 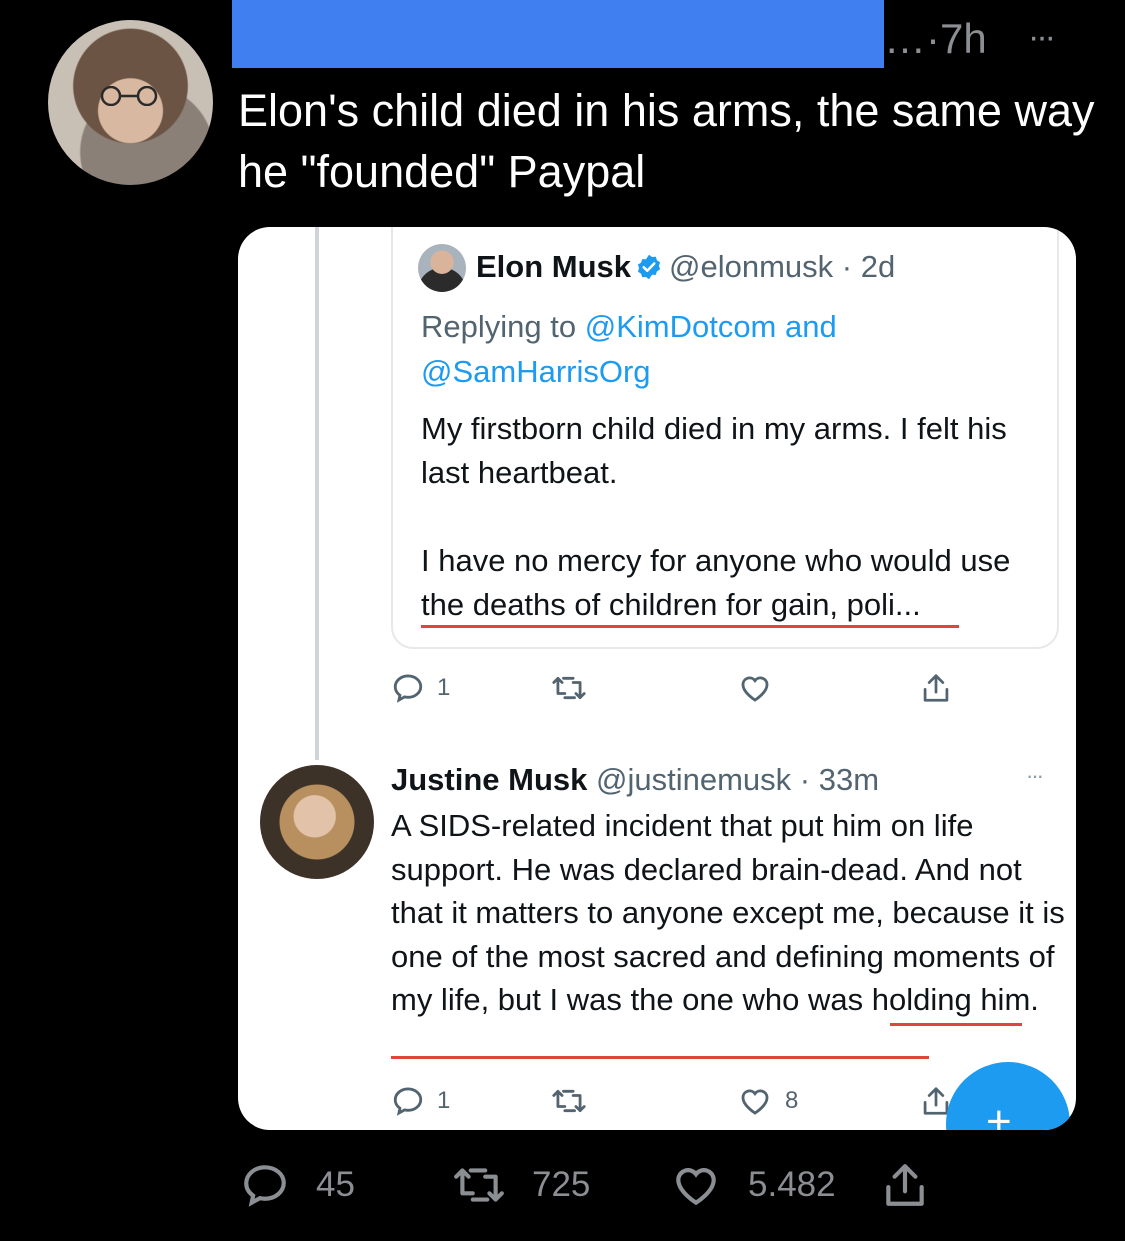 What do you see at coordinates (297, 1185) in the screenshot?
I see `reply-button: 45` at bounding box center [297, 1185].